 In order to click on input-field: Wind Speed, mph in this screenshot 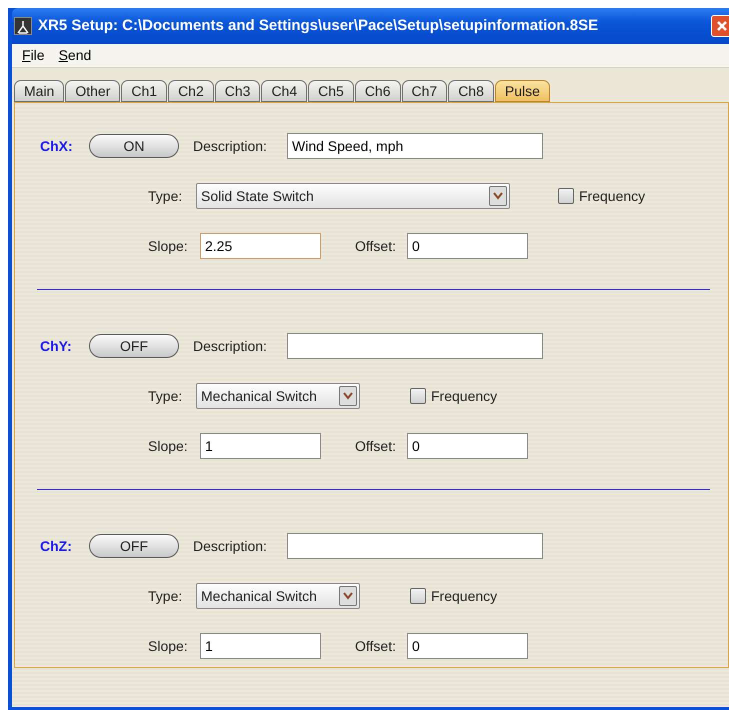, I will do `click(415, 146)`.